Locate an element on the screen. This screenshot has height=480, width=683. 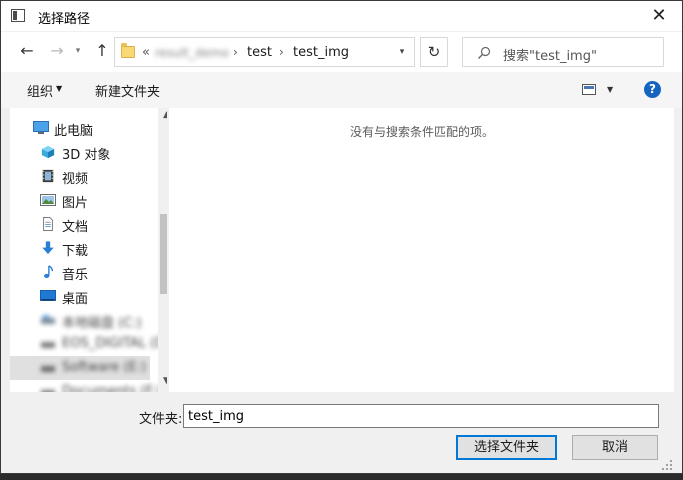
sidebar-item-label: 下载 is located at coordinates (75, 251).